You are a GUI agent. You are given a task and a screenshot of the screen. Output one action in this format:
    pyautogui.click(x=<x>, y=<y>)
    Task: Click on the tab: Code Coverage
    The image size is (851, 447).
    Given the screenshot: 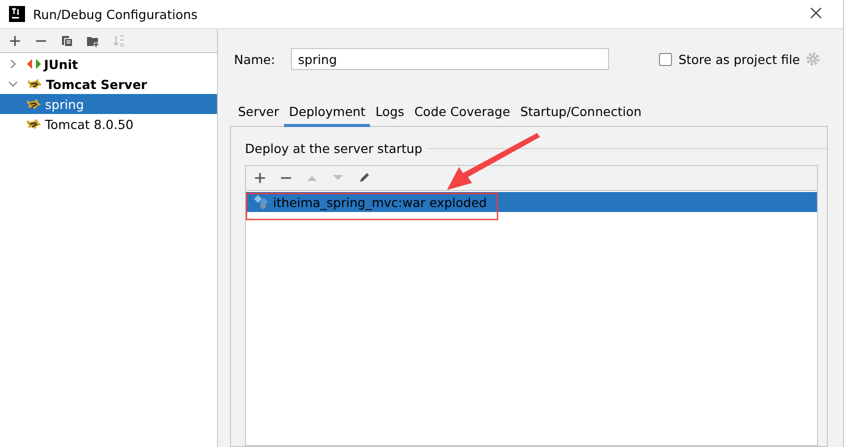 What is the action you would take?
    pyautogui.click(x=462, y=113)
    